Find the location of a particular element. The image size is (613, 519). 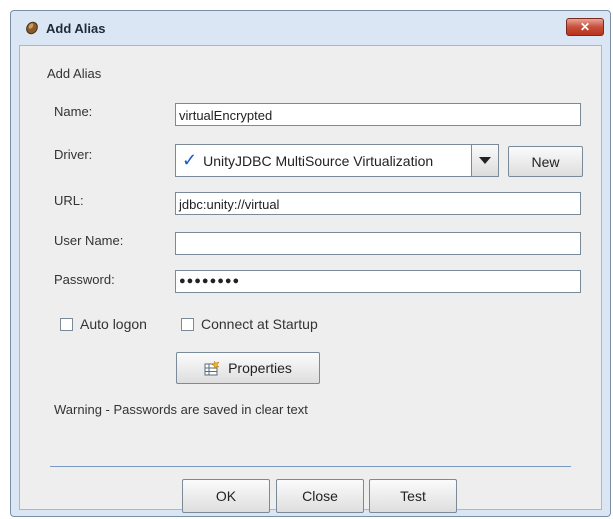

password-label: Password: is located at coordinates (84, 279).